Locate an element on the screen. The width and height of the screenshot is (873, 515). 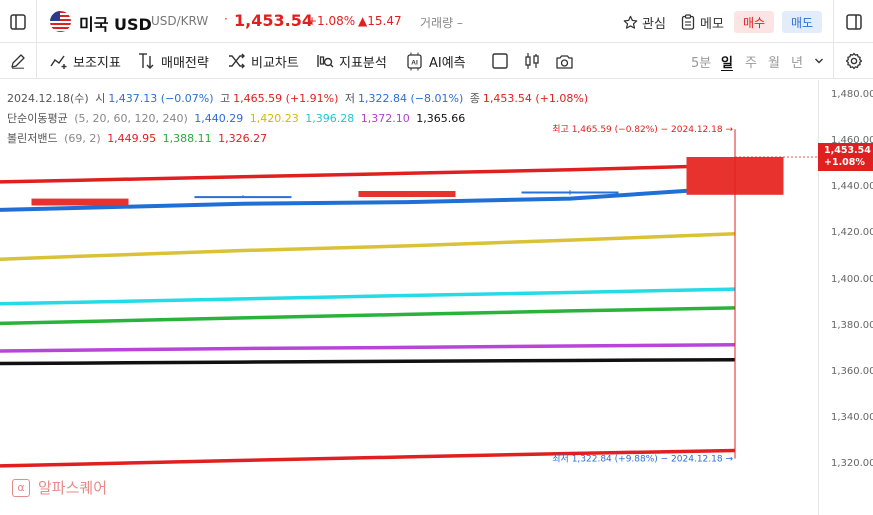
legend-low: 1,322.84 (−8.01%) is located at coordinates (411, 98).